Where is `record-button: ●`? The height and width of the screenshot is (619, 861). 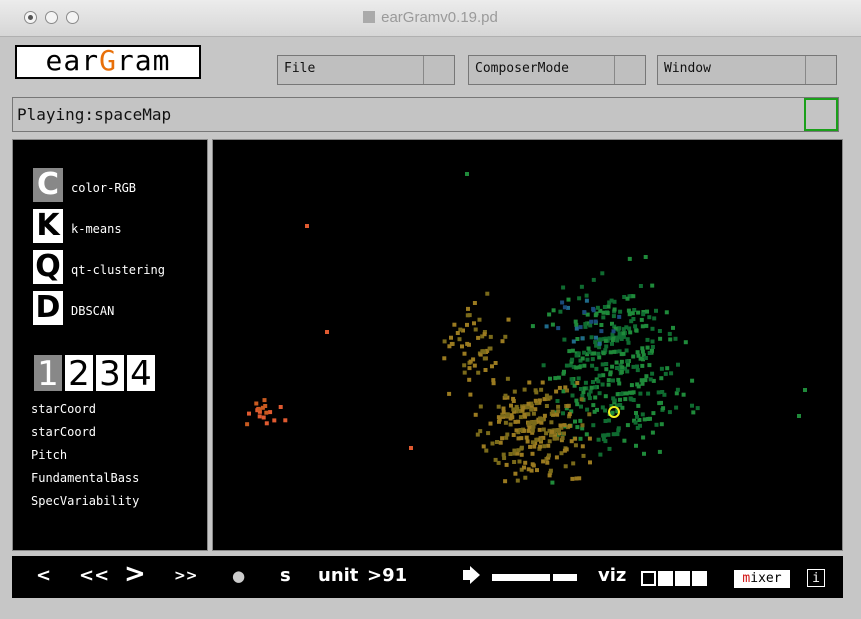
record-button: ● is located at coordinates (238, 576).